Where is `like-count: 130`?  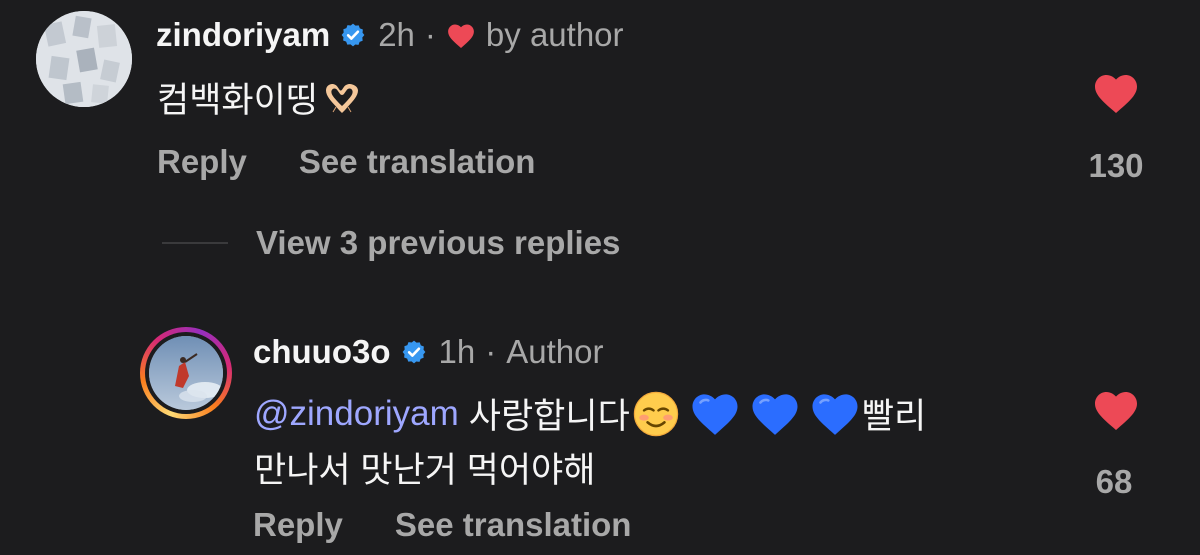 like-count: 130 is located at coordinates (1116, 165).